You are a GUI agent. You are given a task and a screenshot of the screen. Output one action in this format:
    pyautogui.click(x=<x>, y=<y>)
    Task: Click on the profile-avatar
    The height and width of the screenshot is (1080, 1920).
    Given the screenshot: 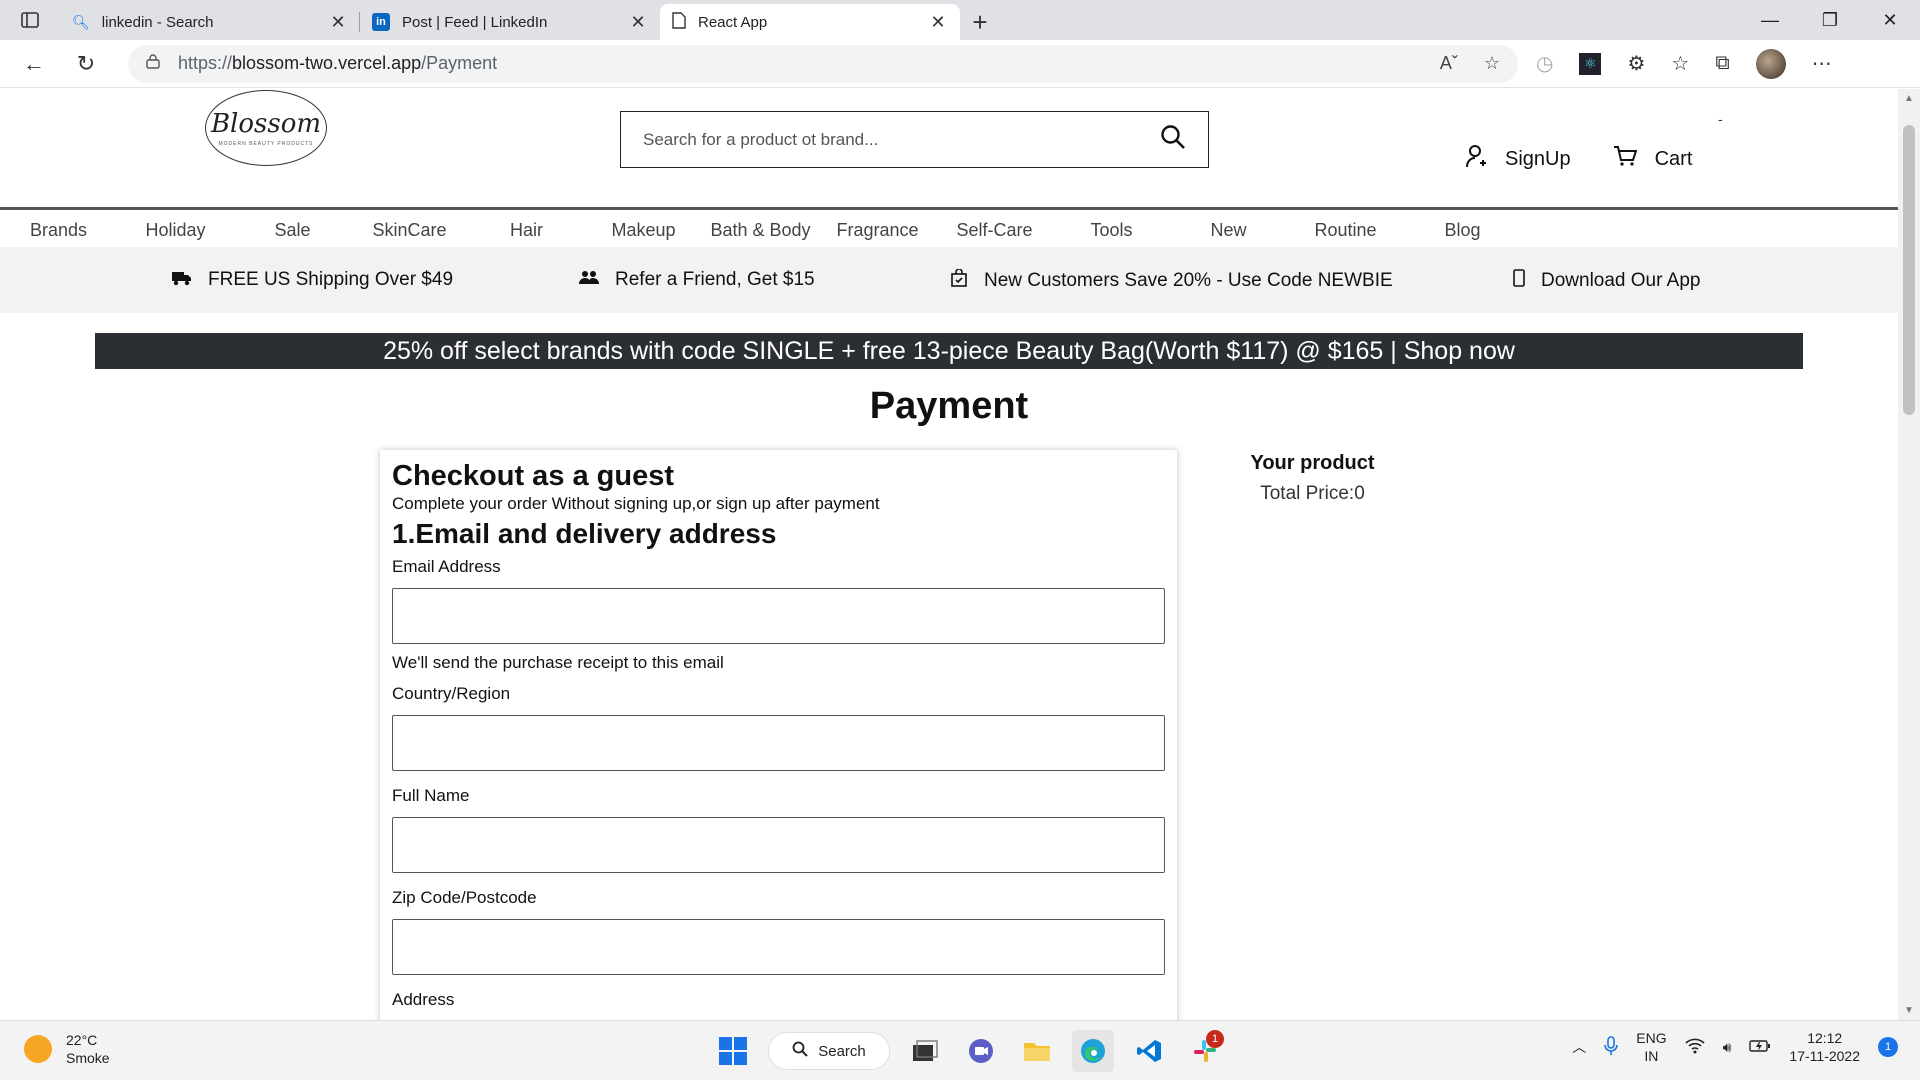 What is the action you would take?
    pyautogui.click(x=1770, y=63)
    